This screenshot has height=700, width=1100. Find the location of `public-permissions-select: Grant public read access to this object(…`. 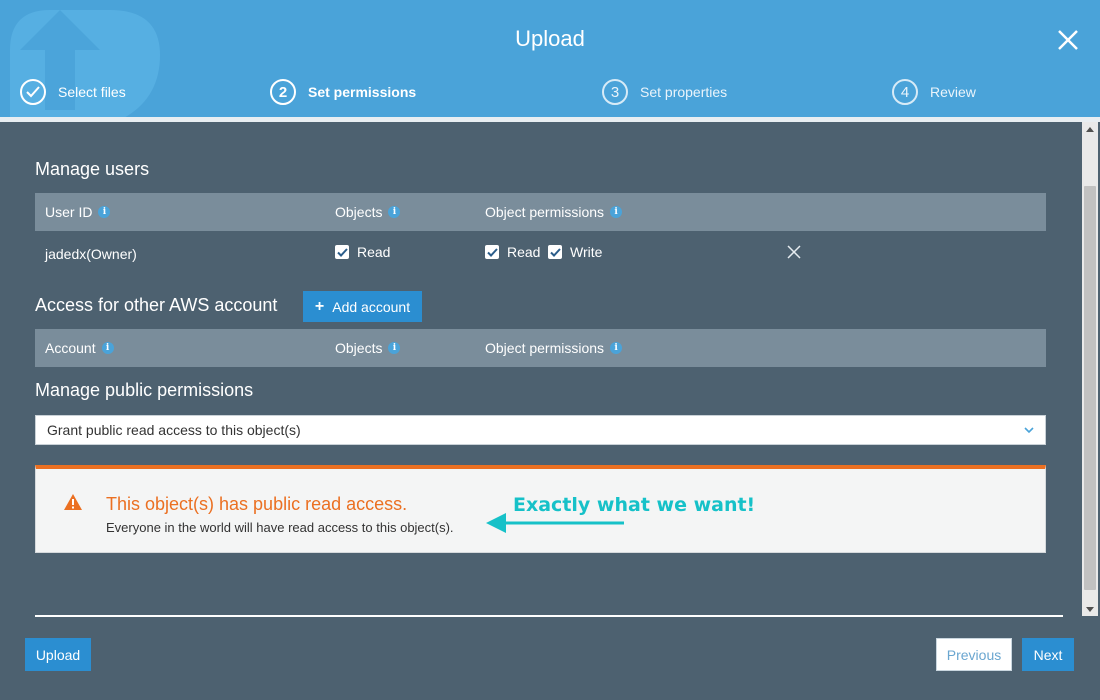

public-permissions-select: Grant public read access to this object(… is located at coordinates (540, 430).